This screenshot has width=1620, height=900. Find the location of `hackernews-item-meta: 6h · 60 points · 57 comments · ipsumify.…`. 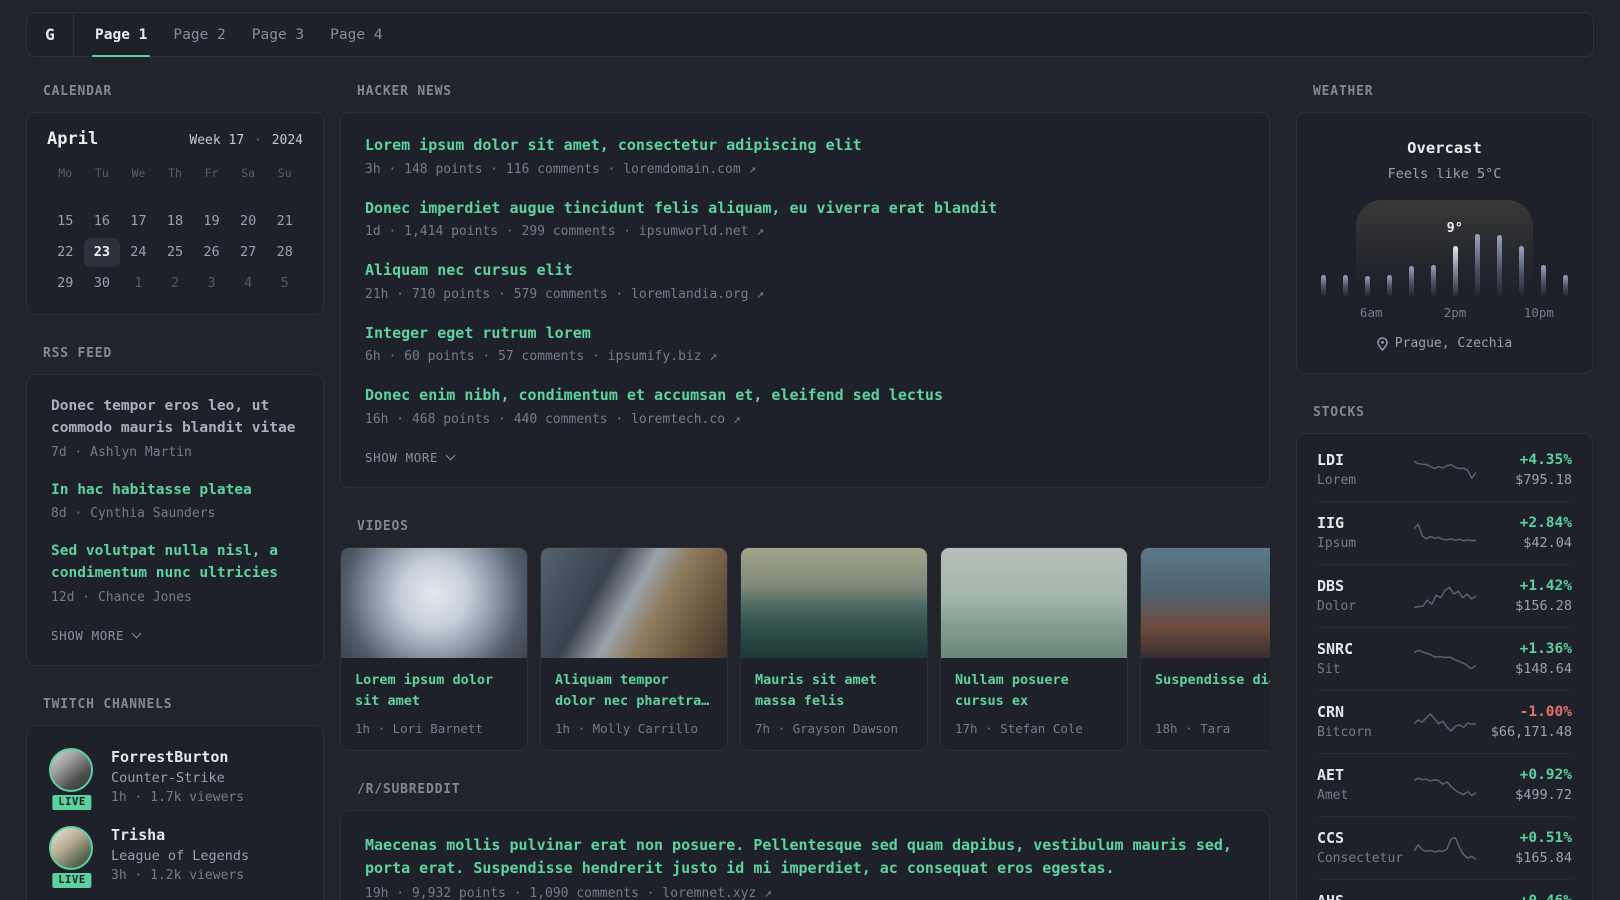

hackernews-item-meta: 6h · 60 points · 57 comments · ipsumify.… is located at coordinates (541, 356).